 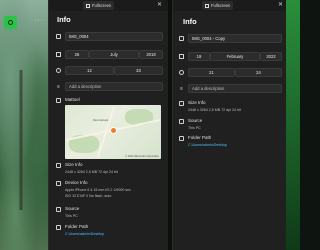 What do you see at coordinates (235, 38) in the screenshot?
I see `file-name-input: IMG_0004 - Copy` at bounding box center [235, 38].